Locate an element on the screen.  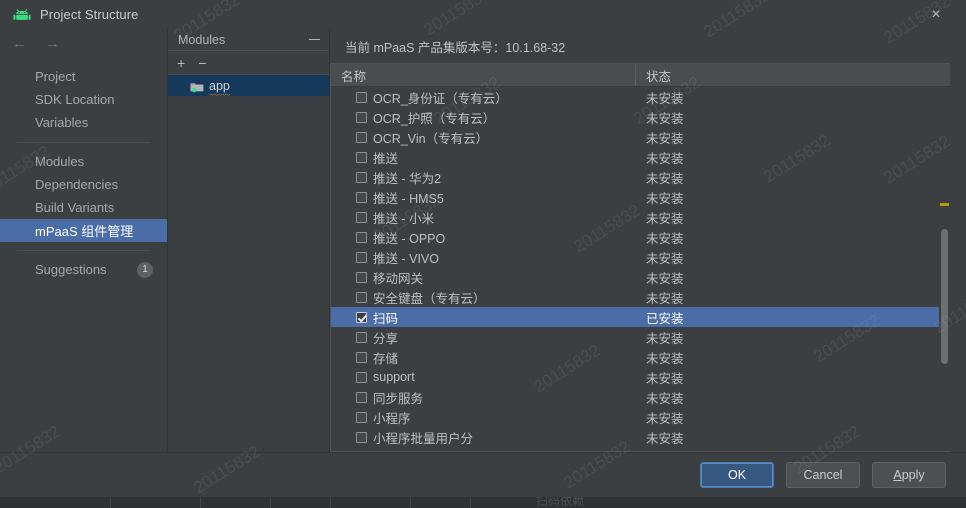
cell-component-name: 同步服务 is located at coordinates (483, 397).